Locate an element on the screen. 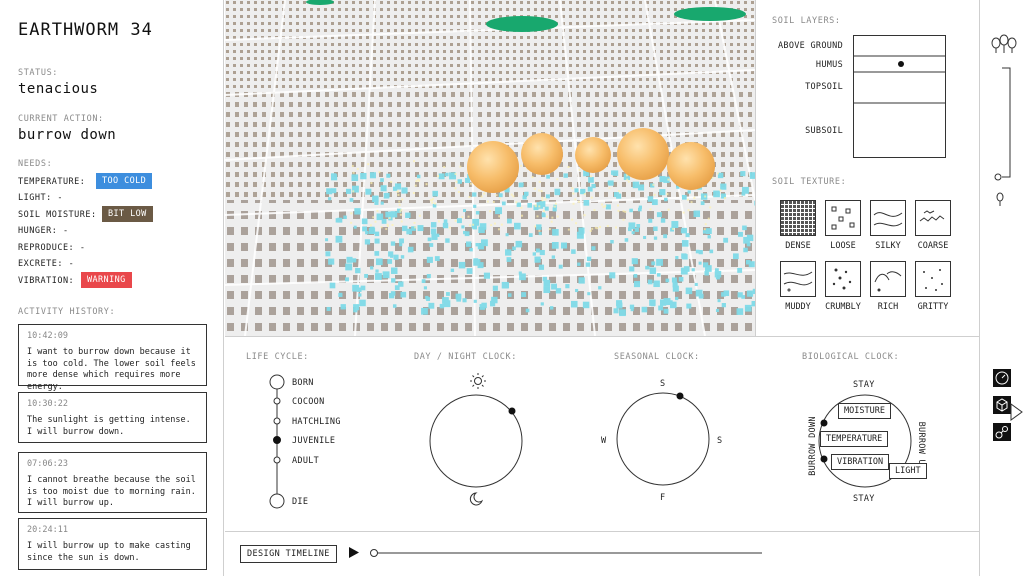 The width and height of the screenshot is (1024, 576). texture-gritty-label: GRITTY is located at coordinates (933, 307).